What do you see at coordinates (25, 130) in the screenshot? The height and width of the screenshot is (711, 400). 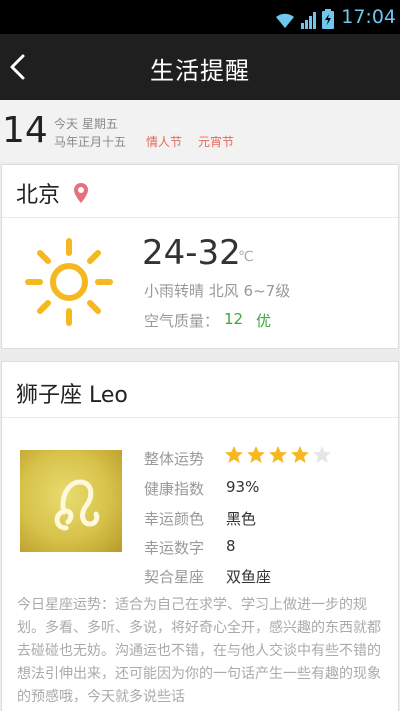 I see `date-day: 14` at bounding box center [25, 130].